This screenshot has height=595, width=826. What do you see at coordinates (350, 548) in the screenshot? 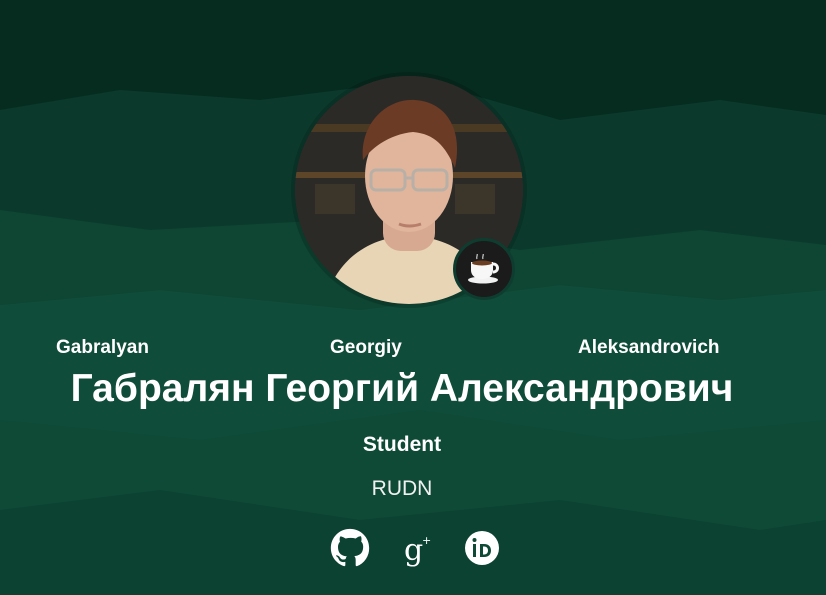
I see `github-icon` at bounding box center [350, 548].